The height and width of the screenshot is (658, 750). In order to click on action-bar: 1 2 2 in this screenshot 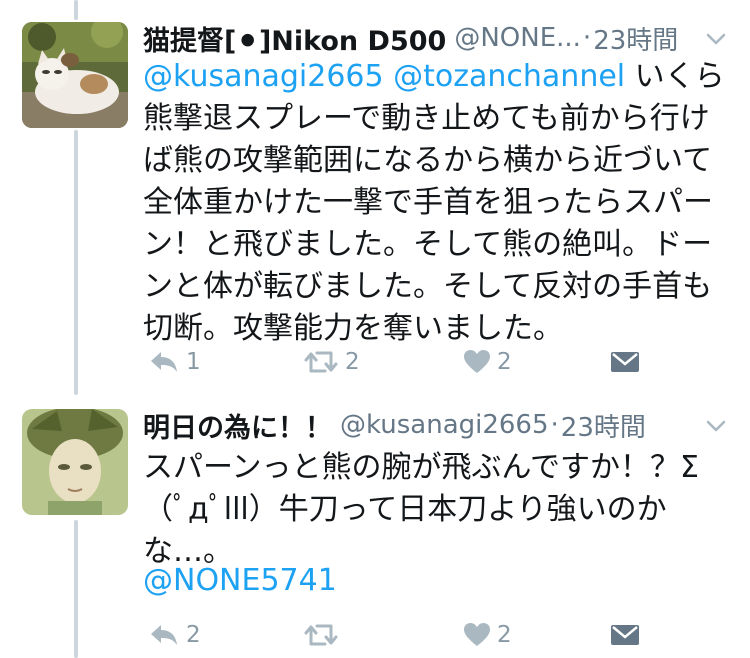, I will do `click(393, 362)`.